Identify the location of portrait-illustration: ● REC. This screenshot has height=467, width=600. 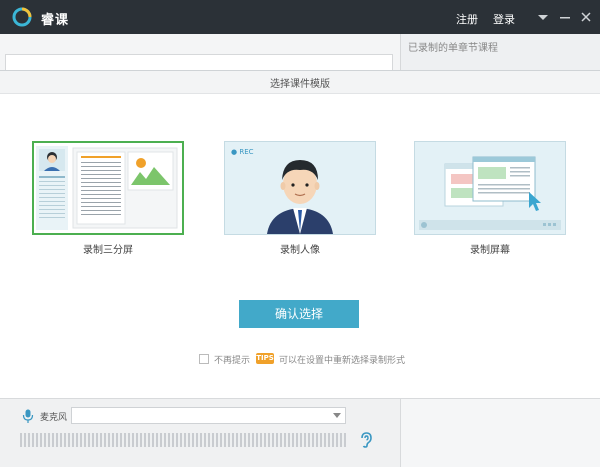
(300, 188).